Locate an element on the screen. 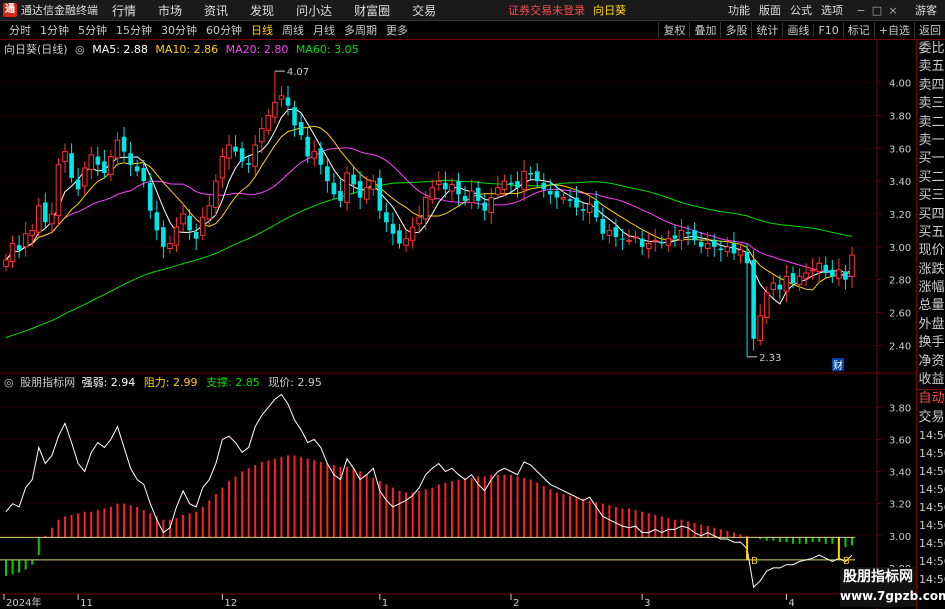  buy-marker-2: B is located at coordinates (846, 561).